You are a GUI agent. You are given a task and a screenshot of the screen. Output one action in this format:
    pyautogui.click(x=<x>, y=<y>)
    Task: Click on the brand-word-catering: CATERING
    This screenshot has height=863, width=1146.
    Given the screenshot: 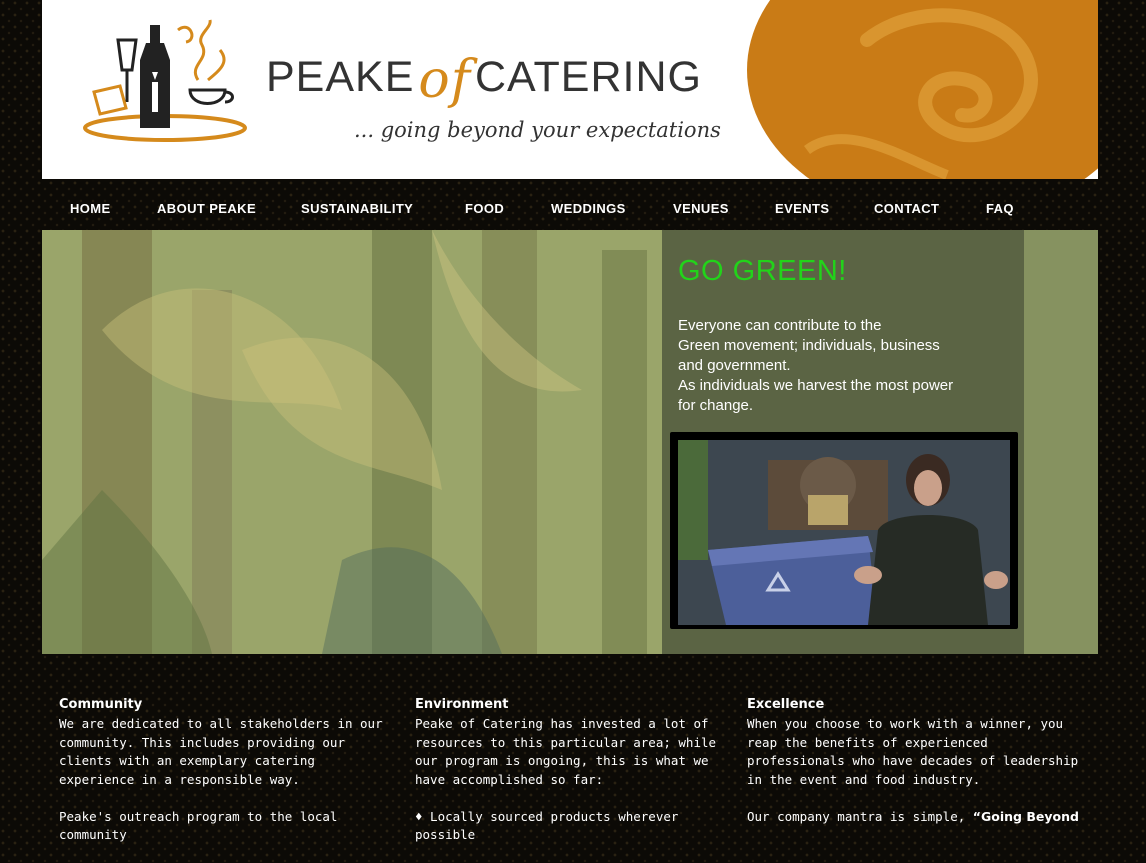 What is the action you would take?
    pyautogui.click(x=588, y=77)
    